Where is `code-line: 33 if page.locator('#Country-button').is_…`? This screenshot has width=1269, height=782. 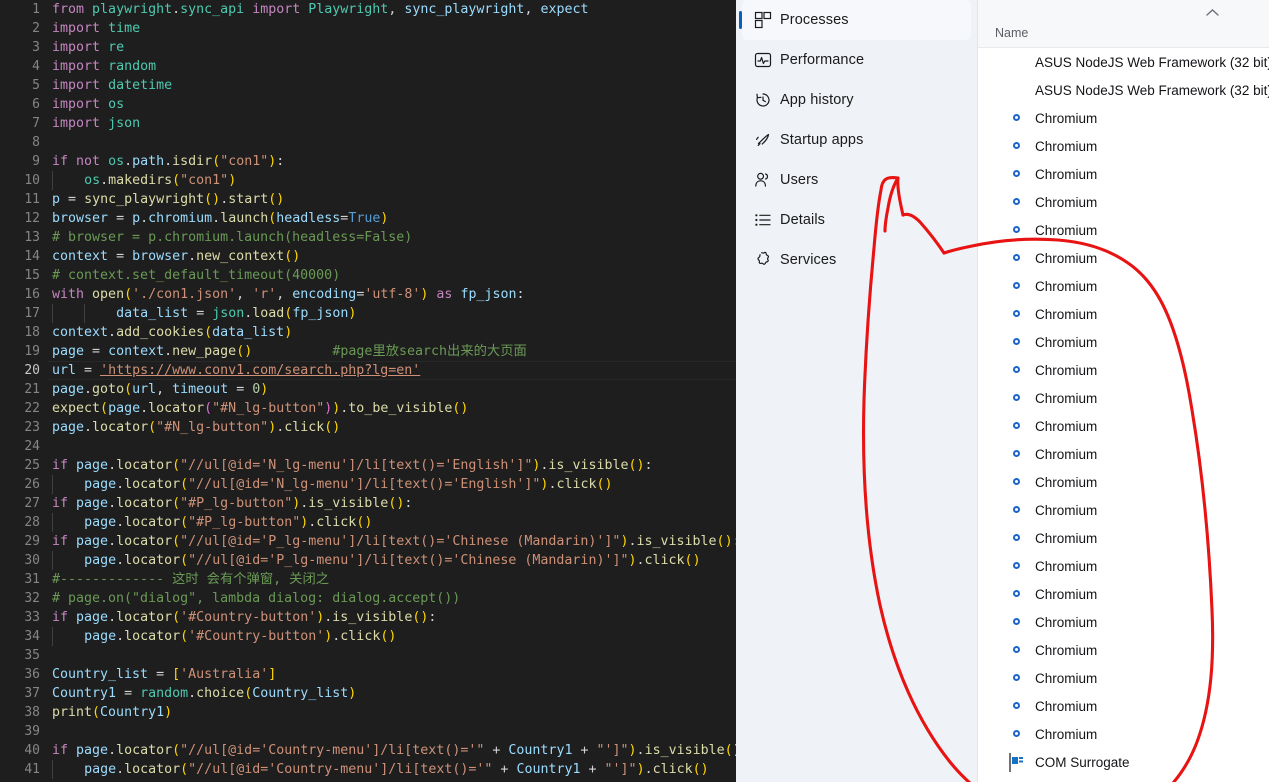 code-line: 33 if page.locator('#Country-button').is_… is located at coordinates (368, 617).